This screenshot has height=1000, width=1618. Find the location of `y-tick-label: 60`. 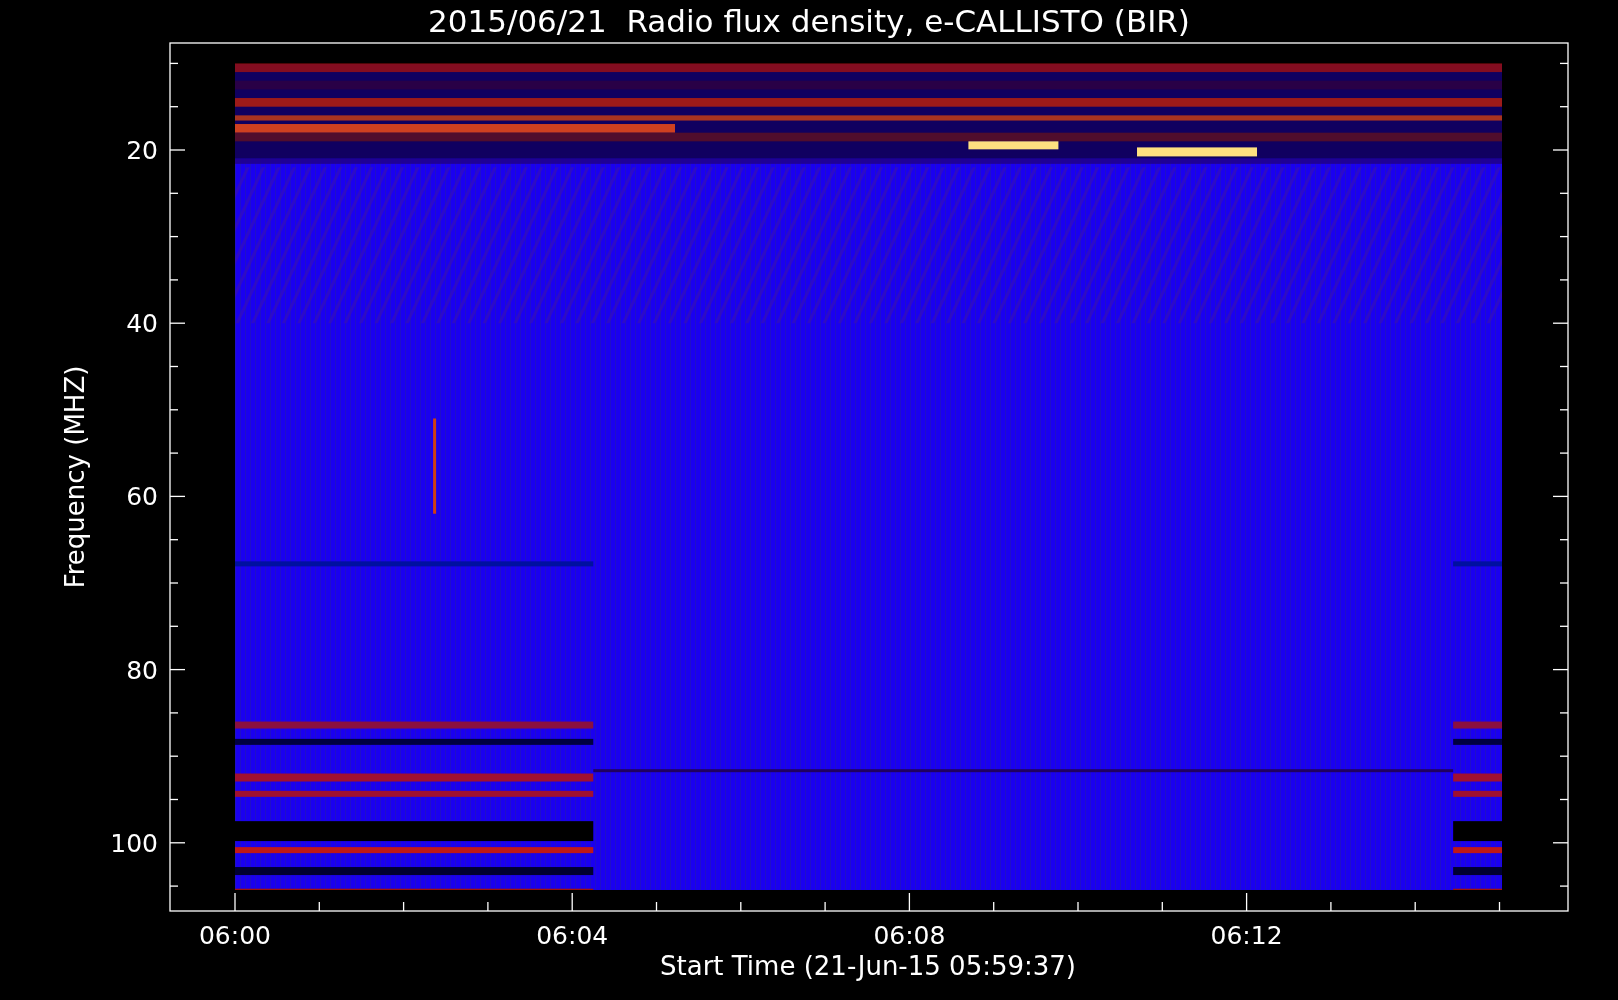

y-tick-label: 60 is located at coordinates (142, 497).